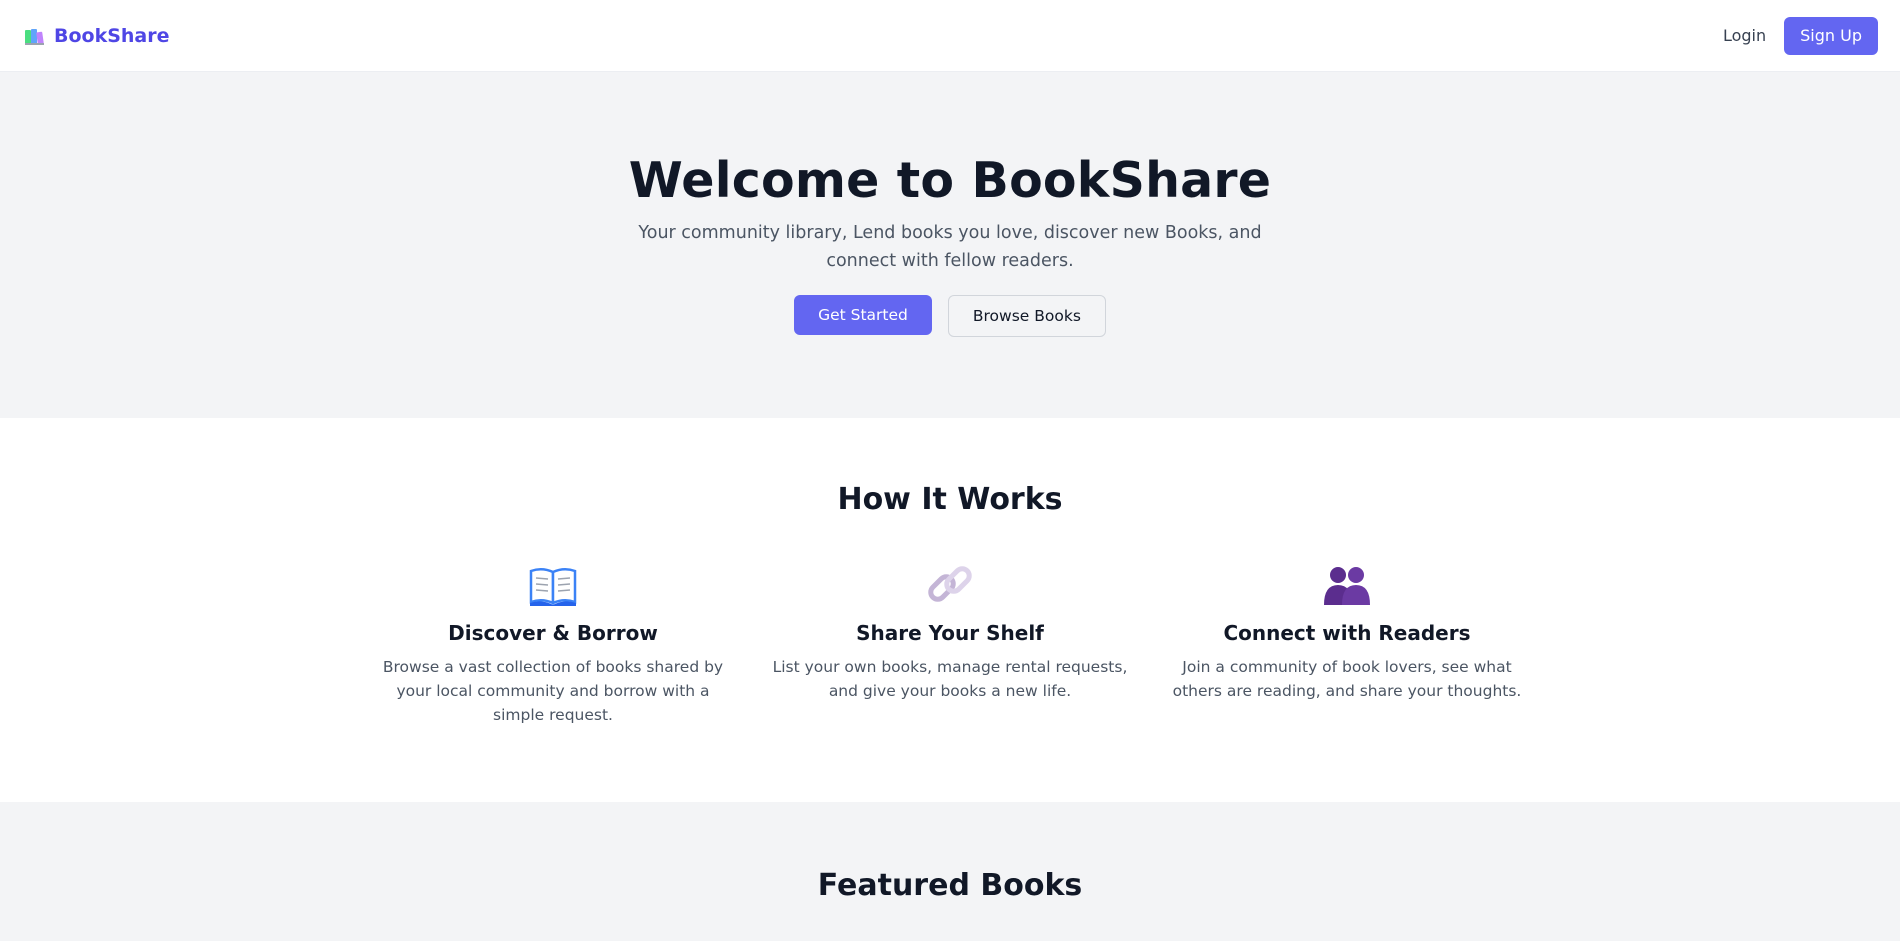 This screenshot has width=1900, height=941. Describe the element at coordinates (950, 180) in the screenshot. I see `hero-title: Welcome to BookShare` at that location.